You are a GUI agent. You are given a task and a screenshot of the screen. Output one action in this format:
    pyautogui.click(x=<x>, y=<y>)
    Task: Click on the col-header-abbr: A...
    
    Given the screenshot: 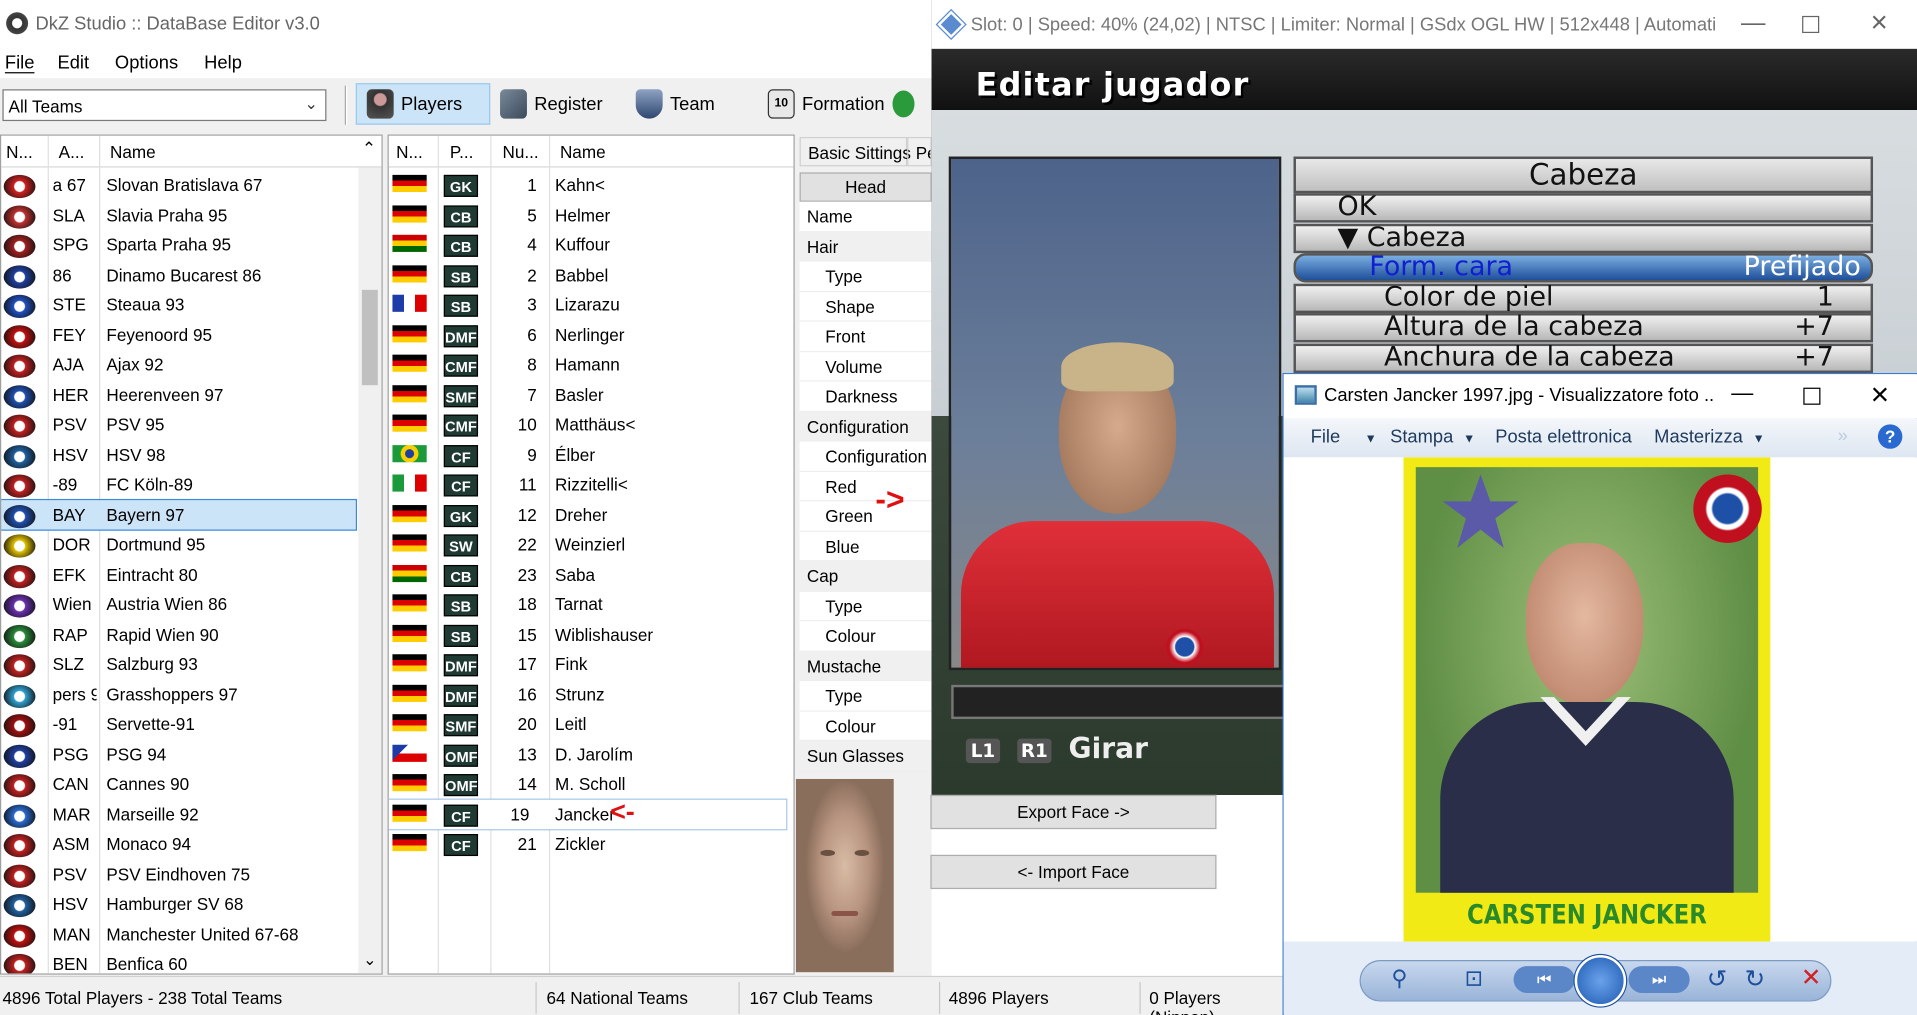 What is the action you would take?
    pyautogui.click(x=72, y=152)
    